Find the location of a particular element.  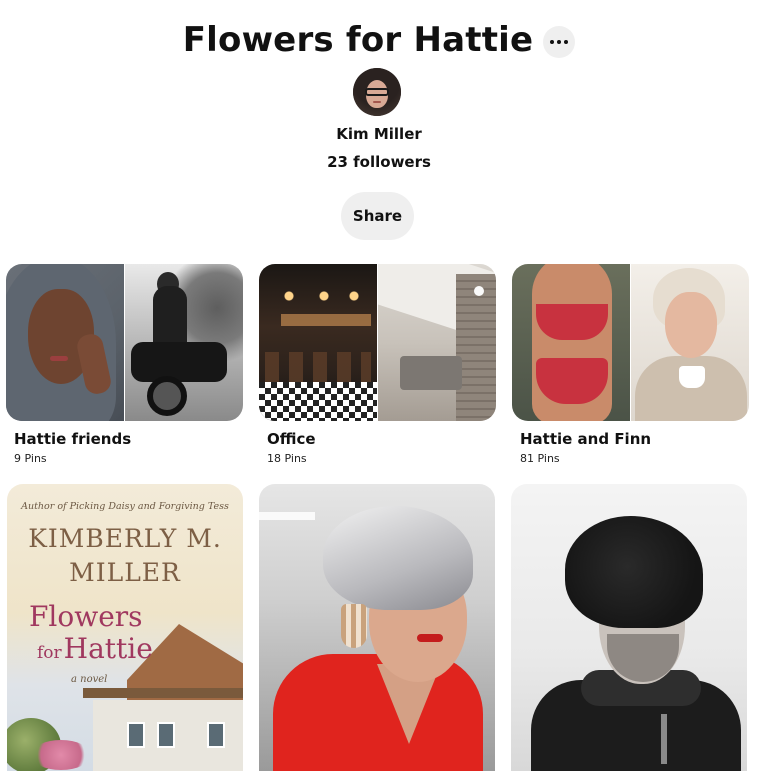

book-author-last: MILLER is located at coordinates (125, 572).